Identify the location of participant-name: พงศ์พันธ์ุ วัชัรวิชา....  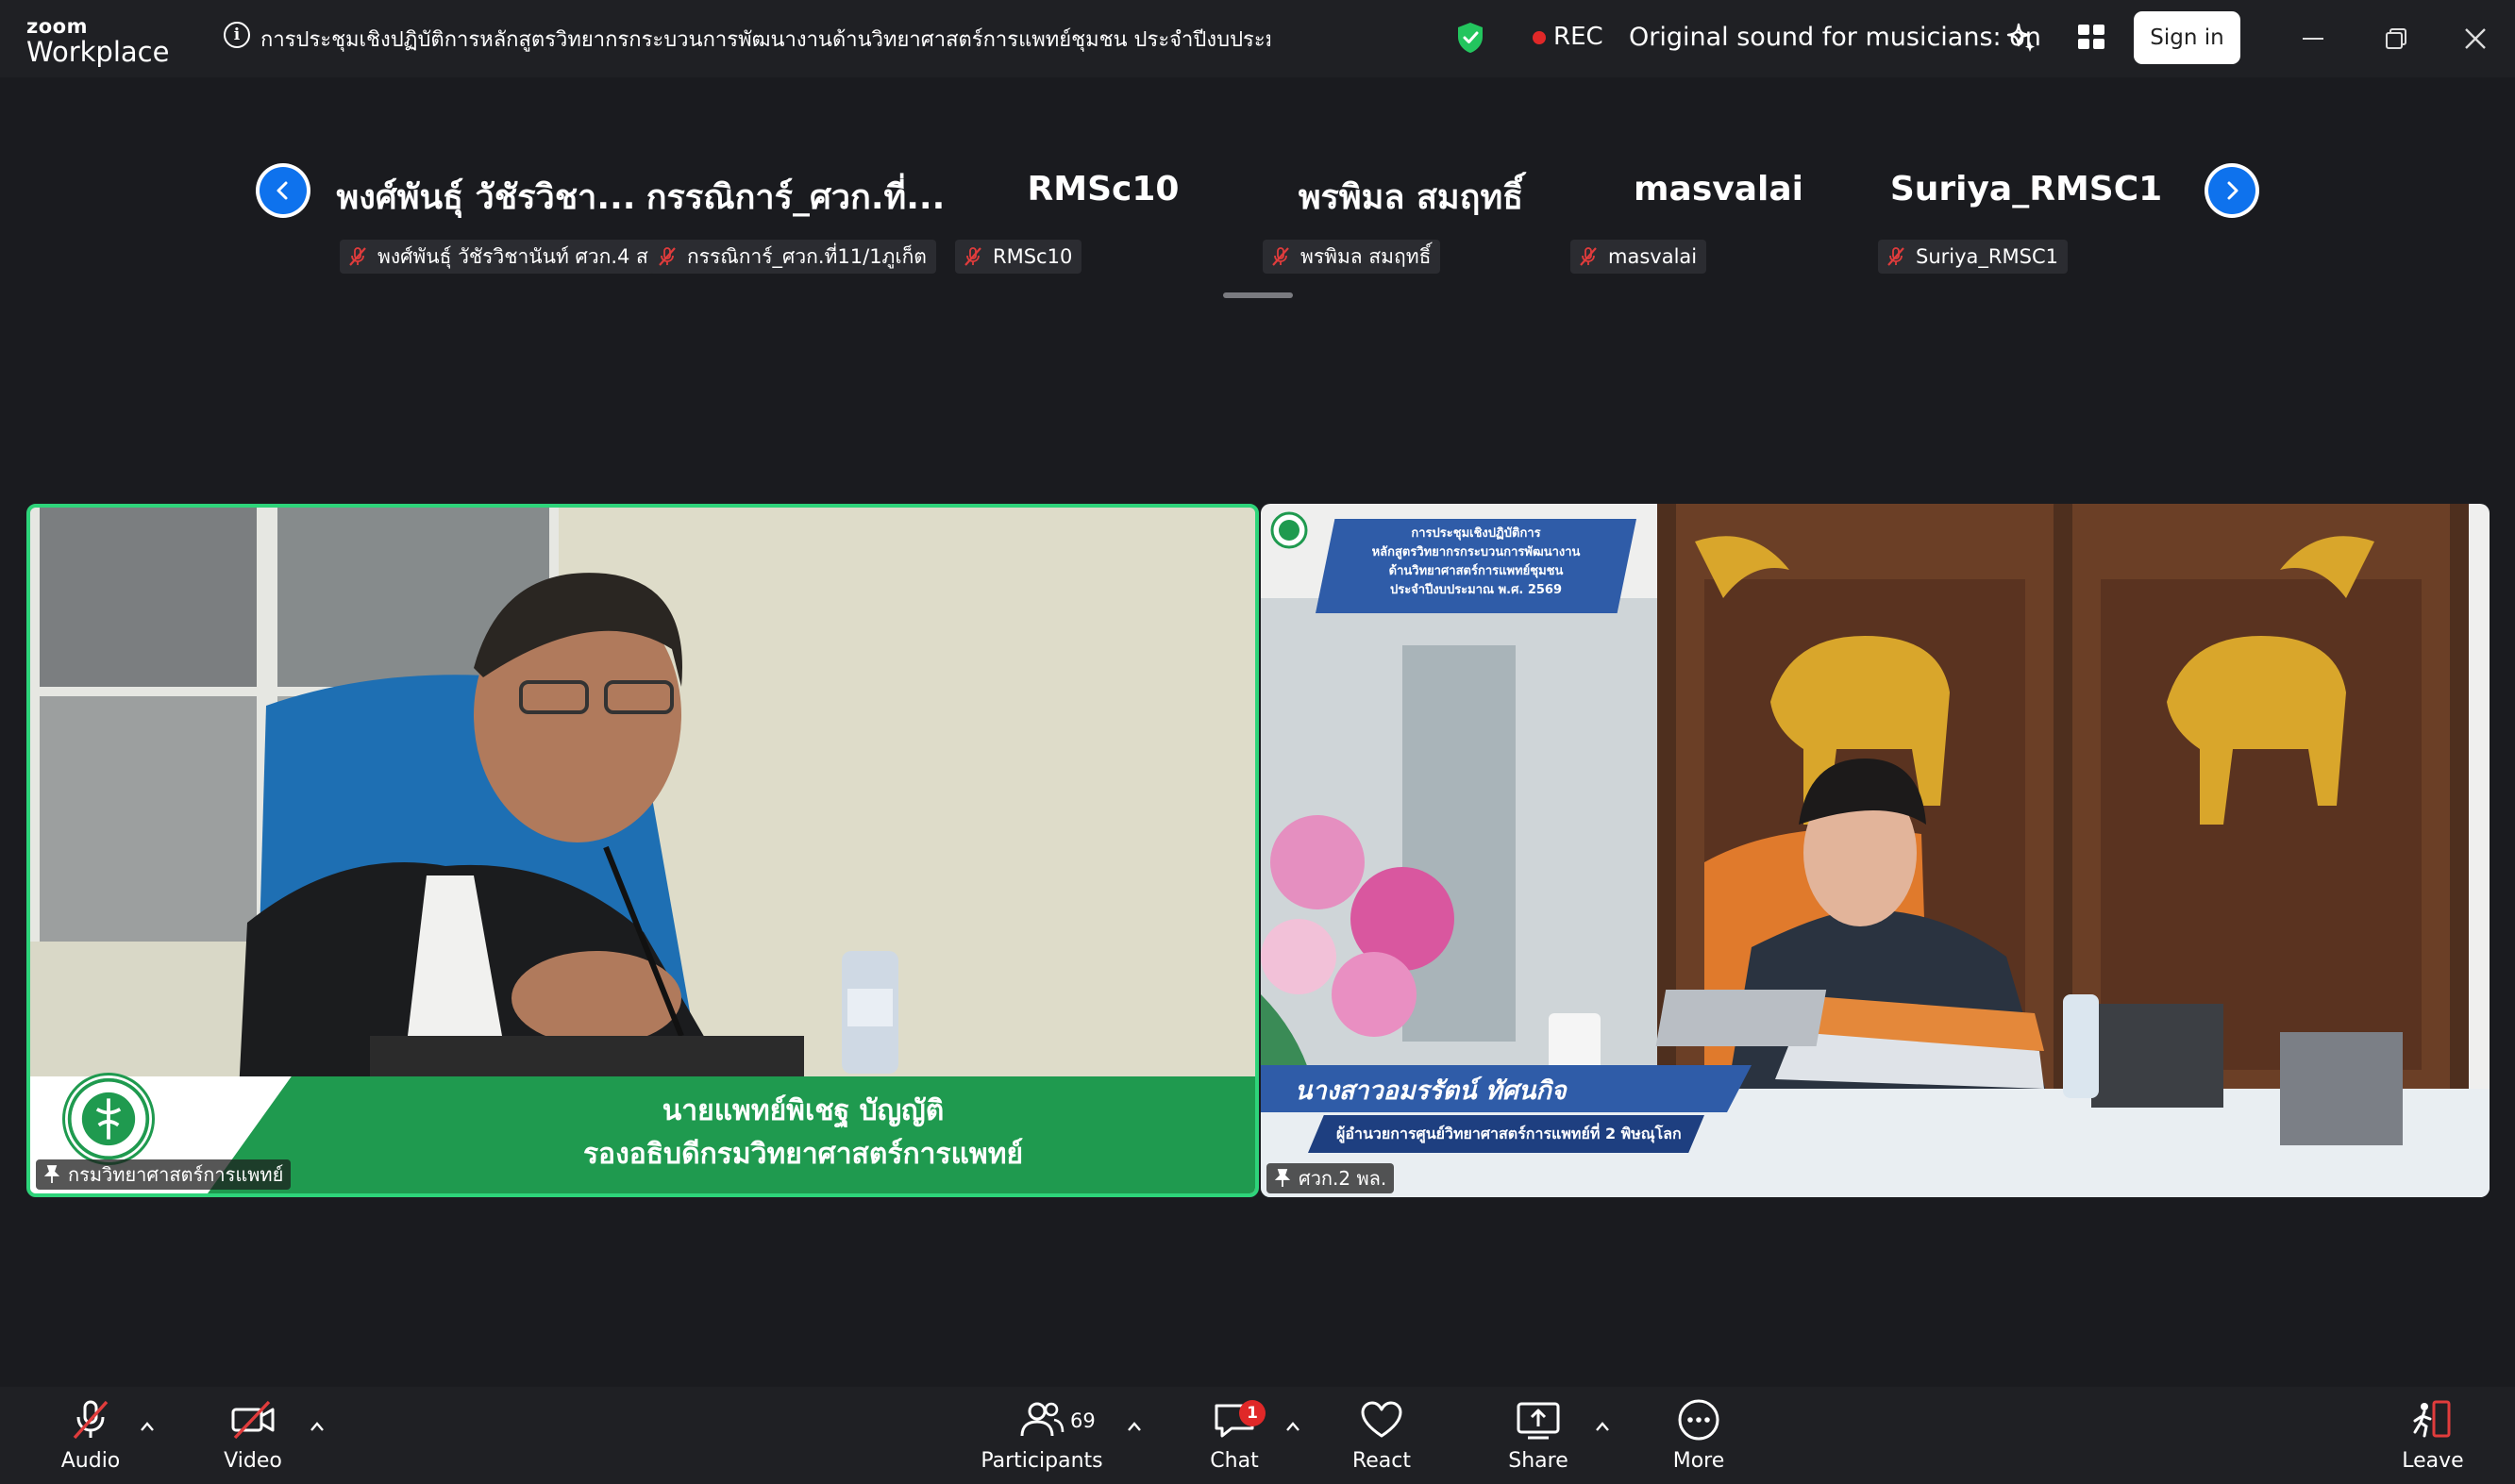
(486, 197).